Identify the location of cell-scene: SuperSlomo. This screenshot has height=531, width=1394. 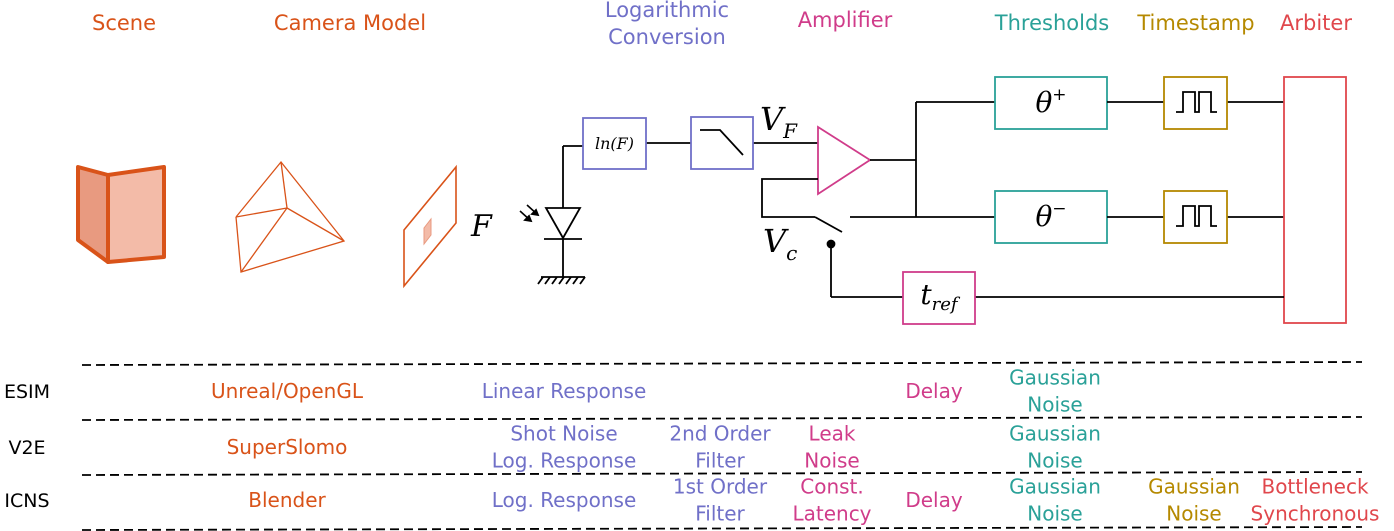
(287, 447).